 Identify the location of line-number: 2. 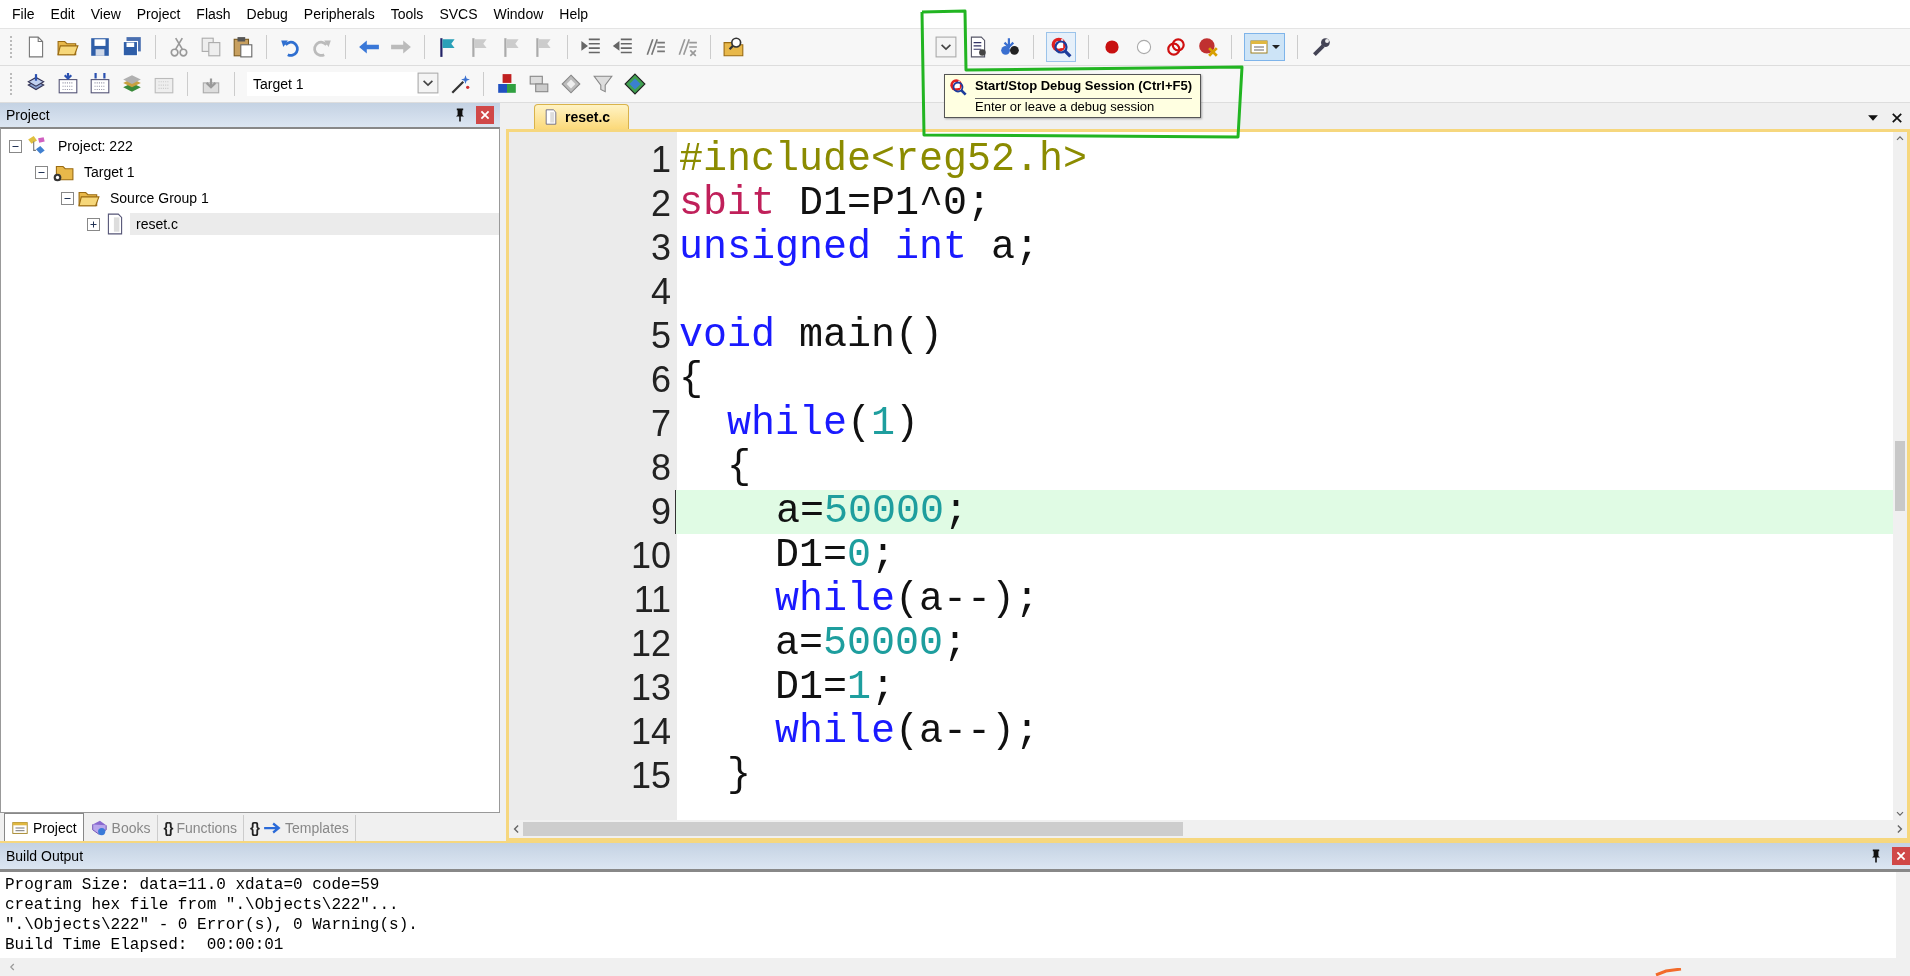
(660, 204).